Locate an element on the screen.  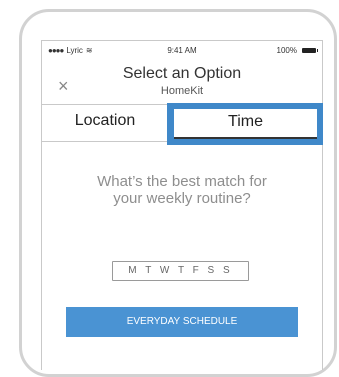
battery-percent: 100% is located at coordinates (286, 50).